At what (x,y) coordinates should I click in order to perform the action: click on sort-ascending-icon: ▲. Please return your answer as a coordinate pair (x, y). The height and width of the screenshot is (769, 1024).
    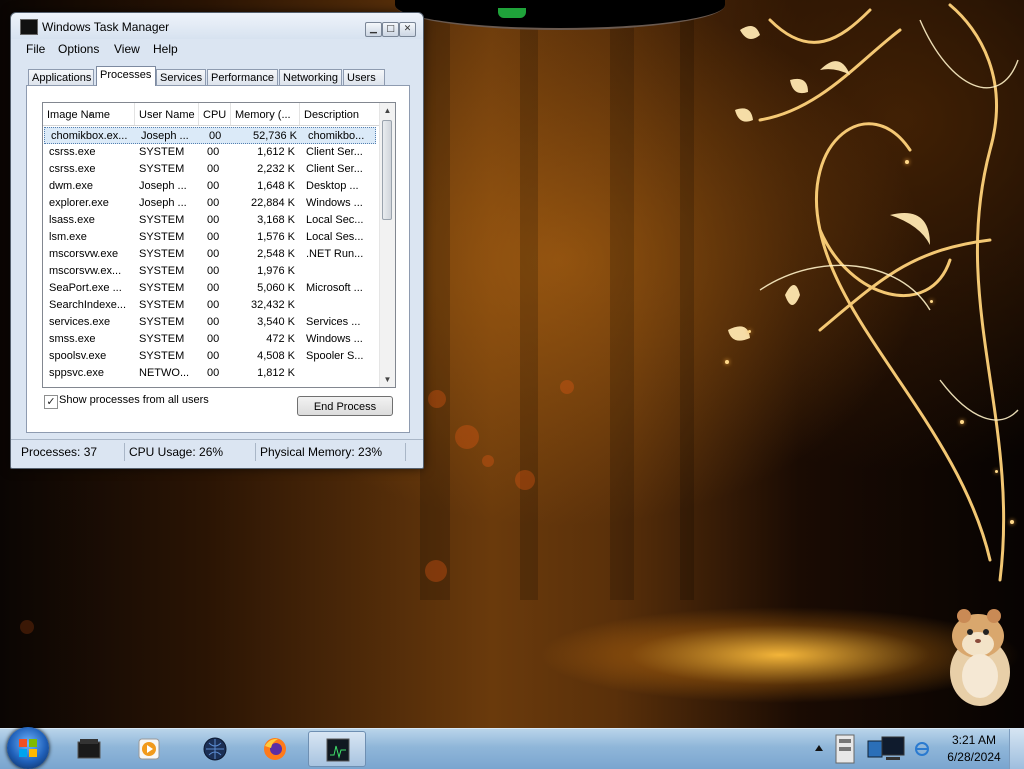
    Looking at the image, I should click on (90, 114).